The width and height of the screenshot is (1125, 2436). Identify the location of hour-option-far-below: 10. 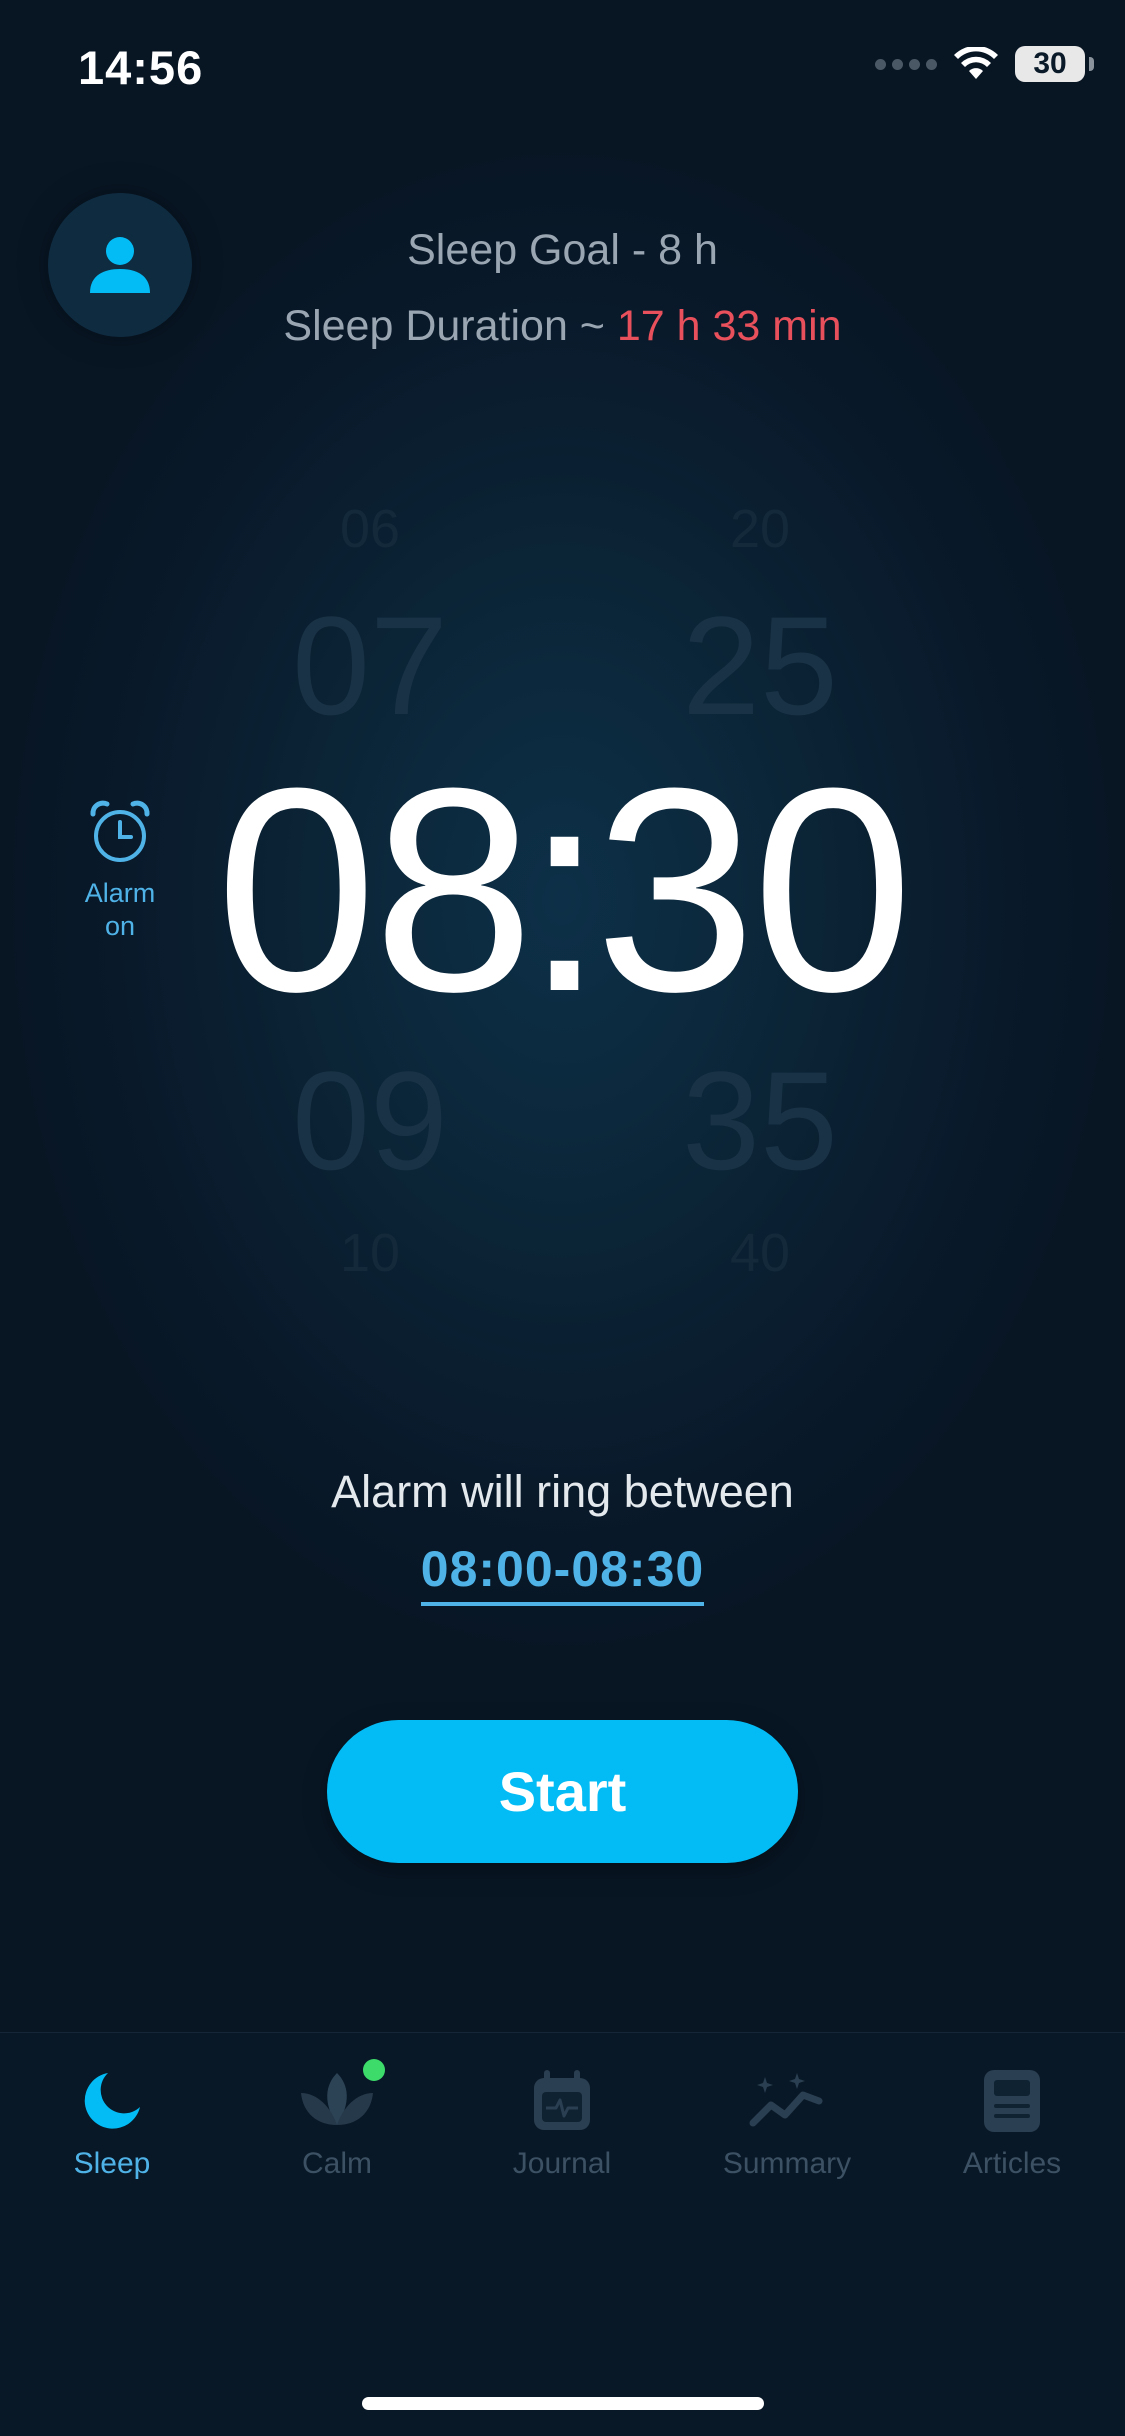
(370, 1253).